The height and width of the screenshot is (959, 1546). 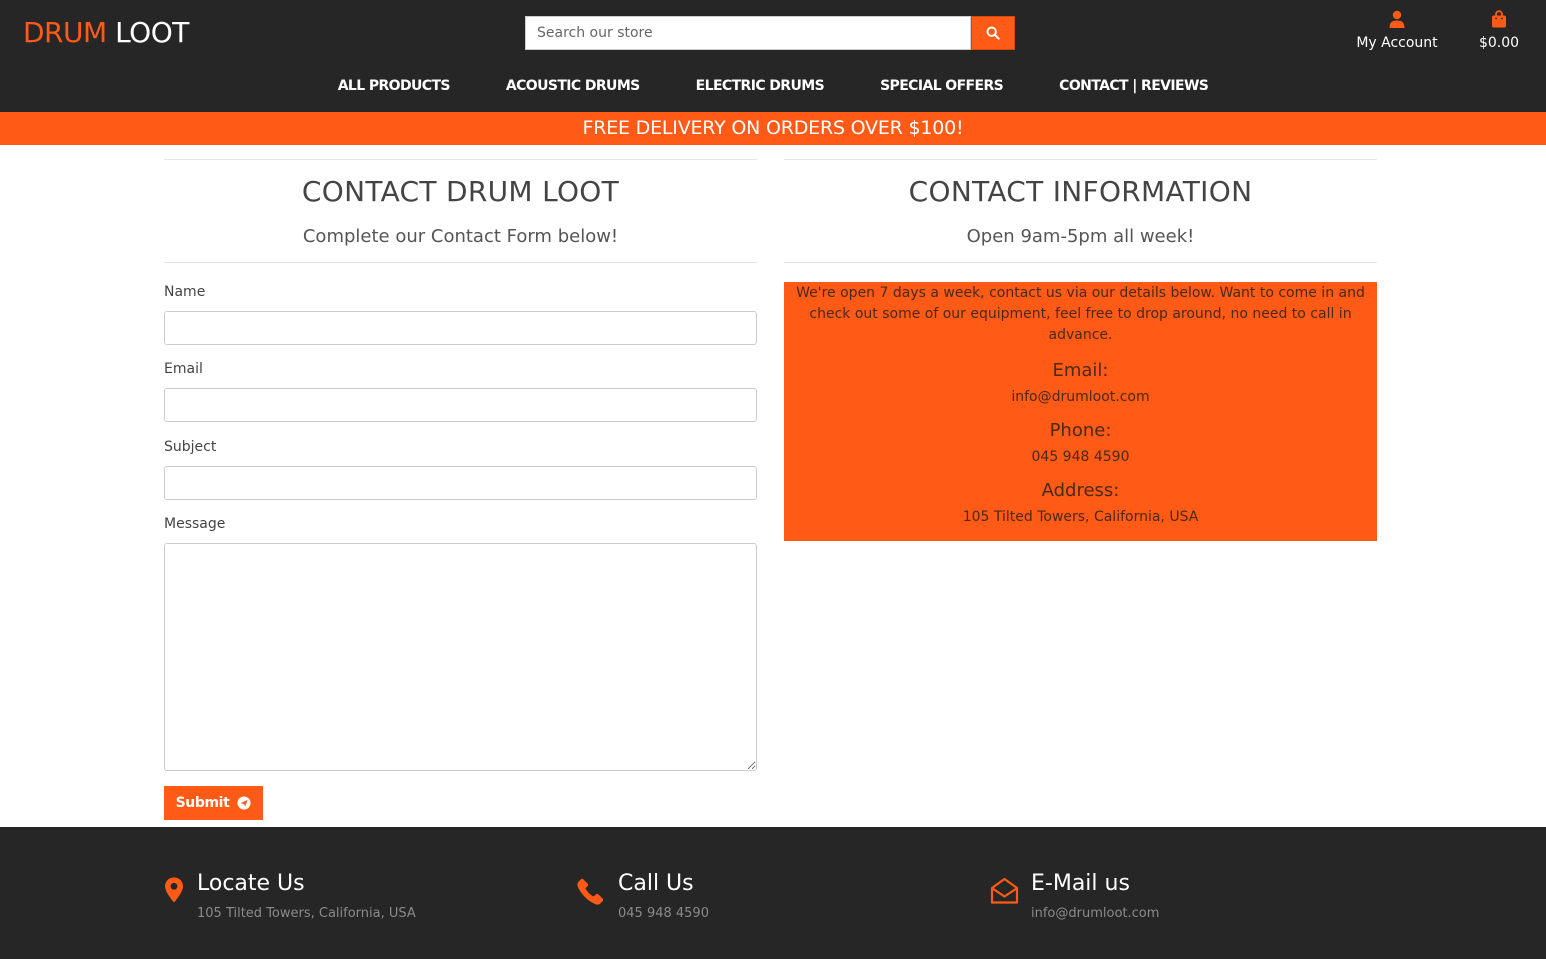 What do you see at coordinates (1080, 370) in the screenshot?
I see `email-heading: Email:` at bounding box center [1080, 370].